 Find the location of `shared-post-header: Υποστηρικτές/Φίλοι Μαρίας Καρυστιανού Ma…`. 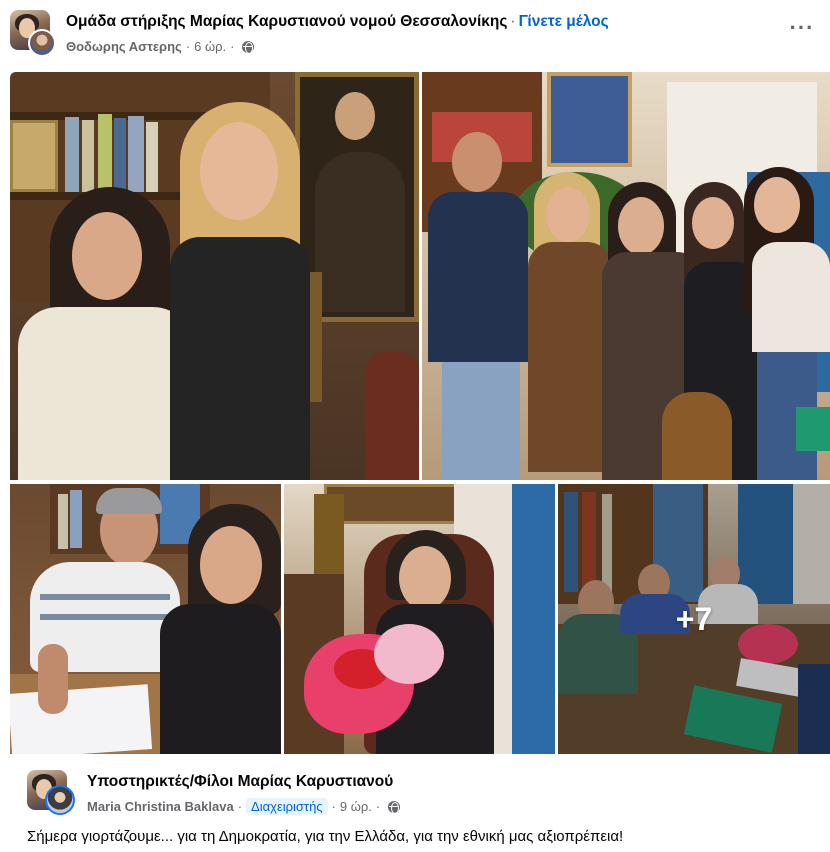

shared-post-header: Υποστηρικτές/Φίλοι Μαρίας Καρυστιανού Ma… is located at coordinates (415, 790).